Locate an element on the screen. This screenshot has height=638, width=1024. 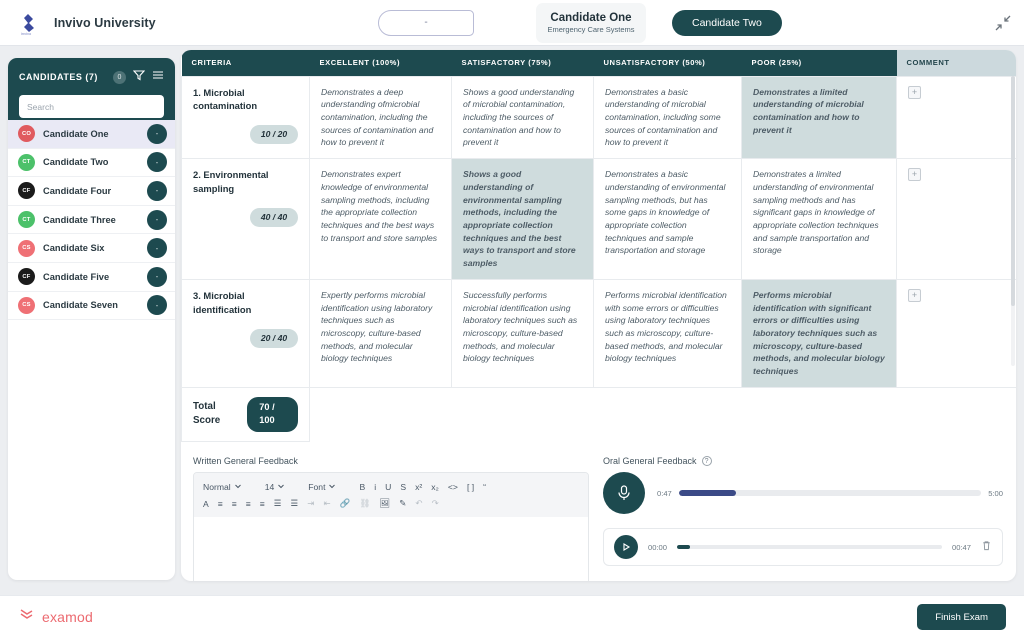
next-candidate-button: Candidate Two is located at coordinates (727, 22).